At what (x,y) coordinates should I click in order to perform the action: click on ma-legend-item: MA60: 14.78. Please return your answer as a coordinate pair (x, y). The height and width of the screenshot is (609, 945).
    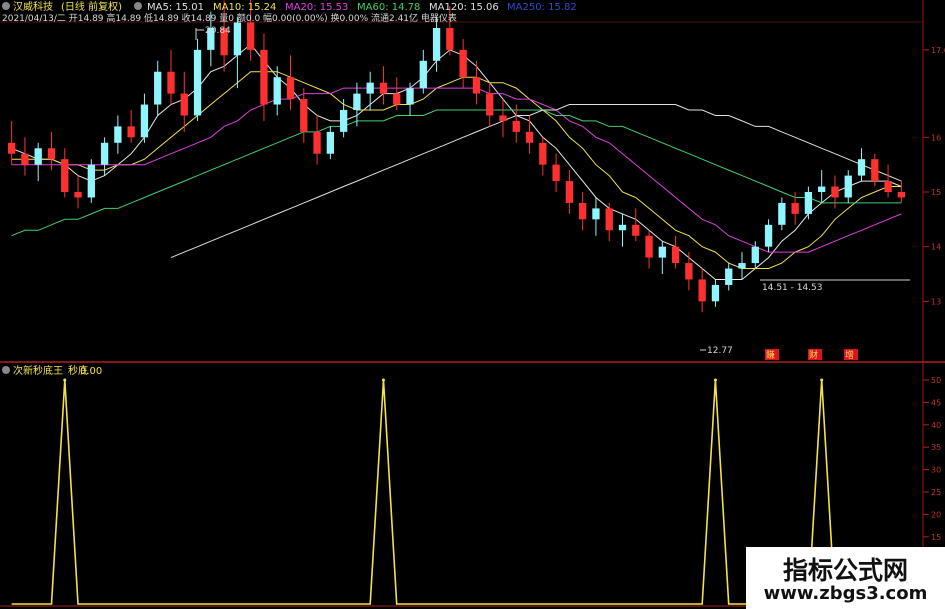
    Looking at the image, I should click on (388, 7).